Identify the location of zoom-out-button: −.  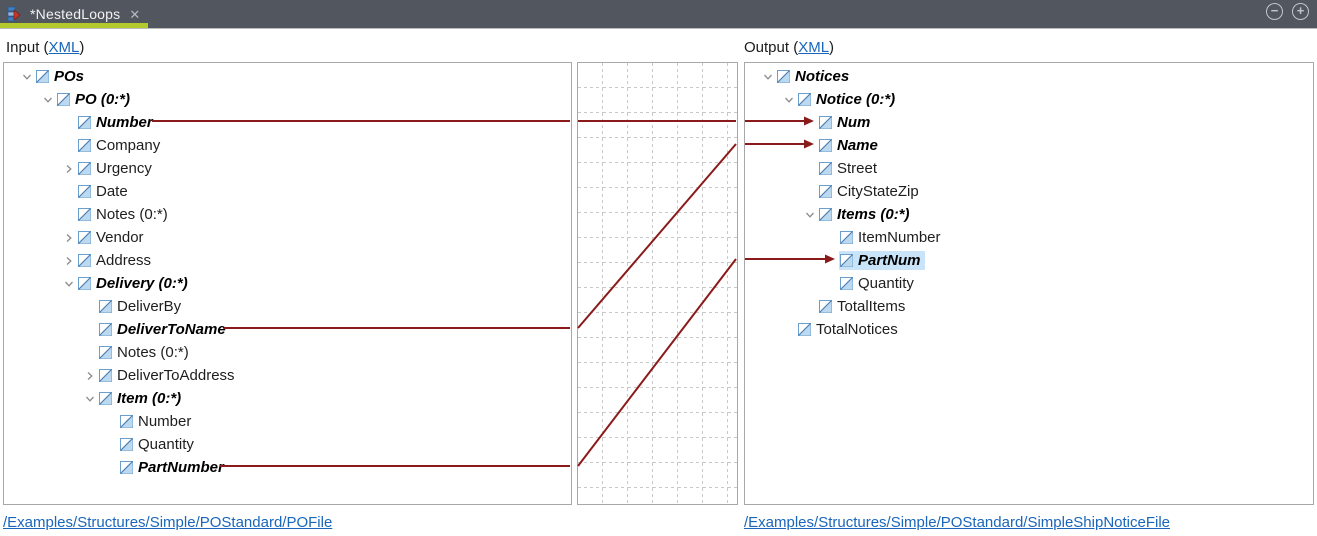
(1274, 11).